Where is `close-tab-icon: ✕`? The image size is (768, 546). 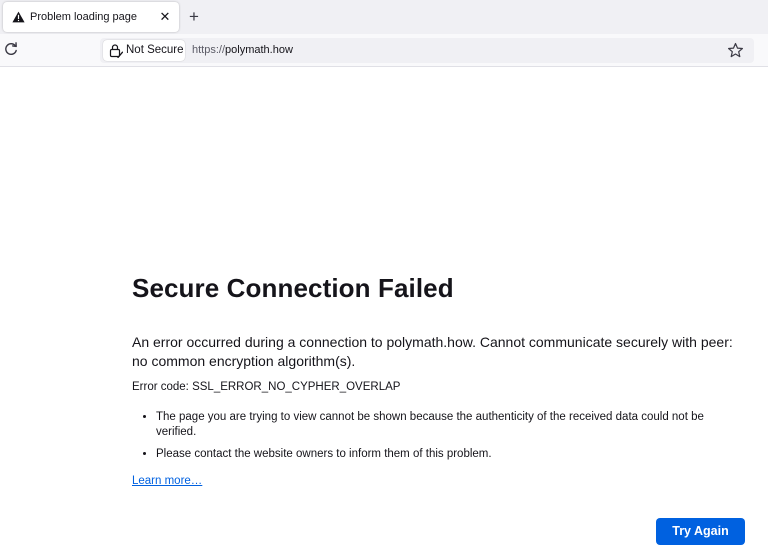
close-tab-icon: ✕ is located at coordinates (165, 17).